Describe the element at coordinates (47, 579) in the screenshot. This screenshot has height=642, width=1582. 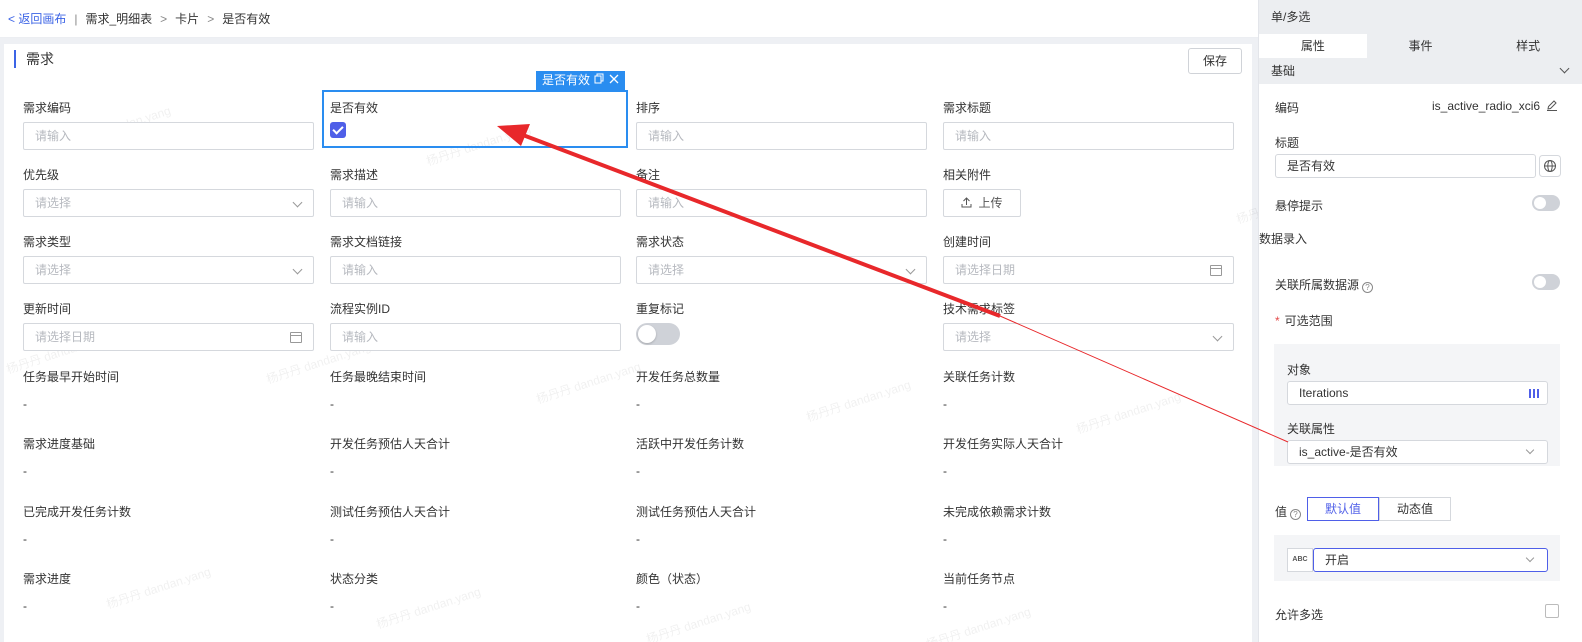
I see `field-label: 需求进度` at that location.